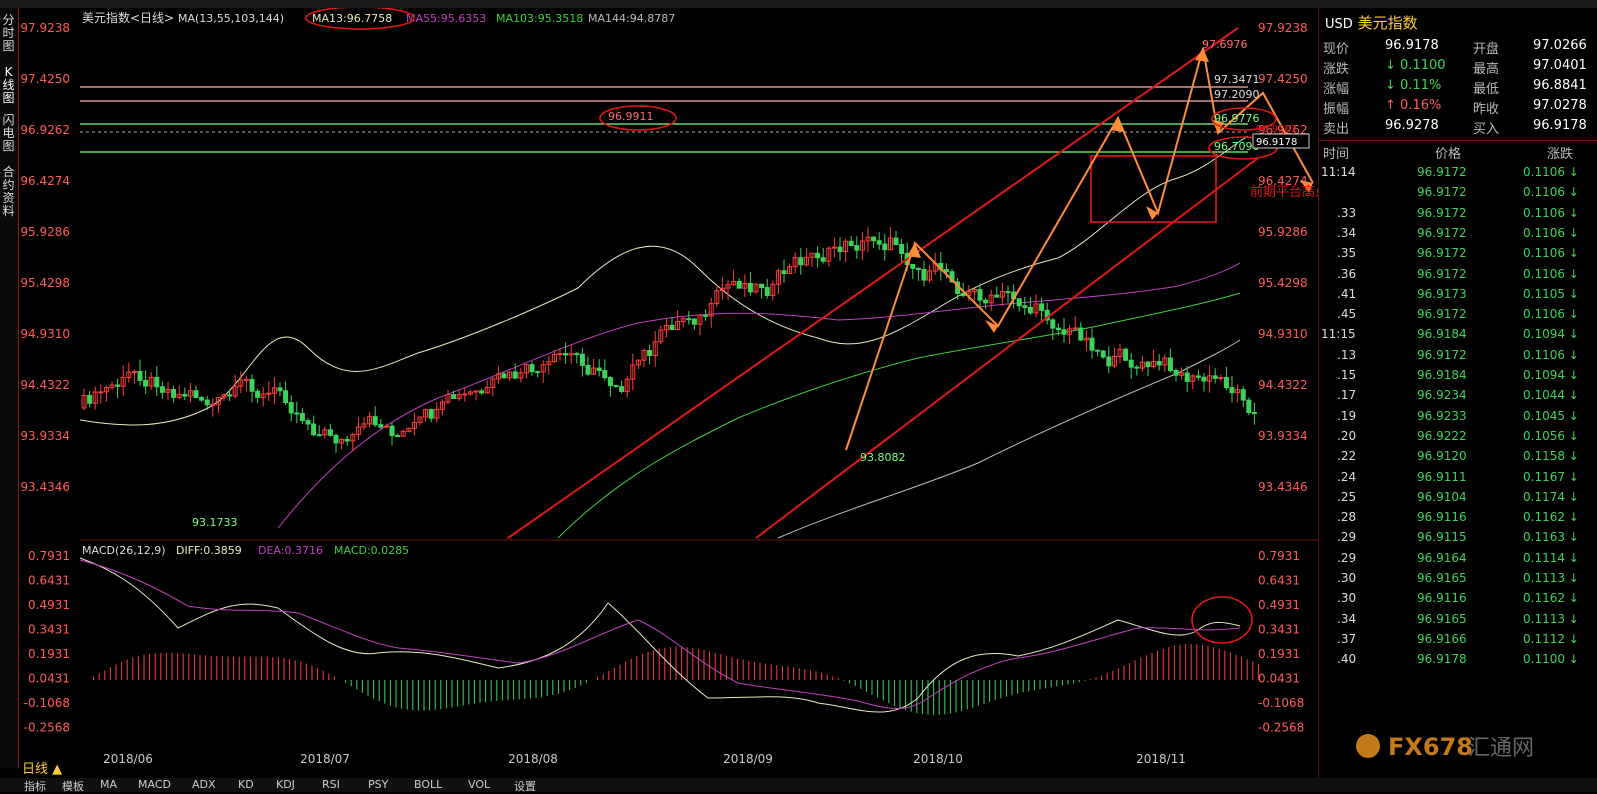  I want to click on bottom-tab: KD, so click(246, 784).